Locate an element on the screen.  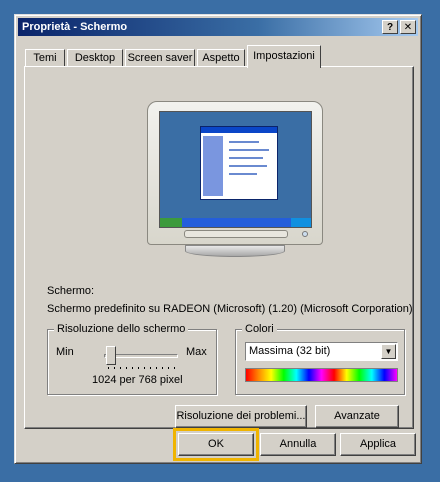
resolution-value: 1024 per 768 pixel is located at coordinates (137, 380).